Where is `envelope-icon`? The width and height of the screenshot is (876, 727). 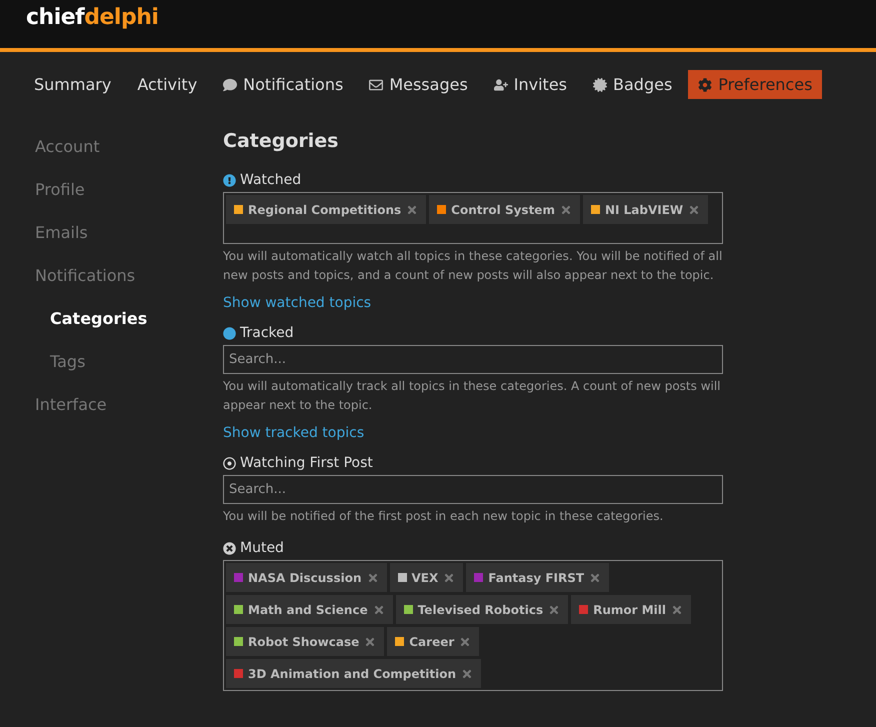 envelope-icon is located at coordinates (376, 85).